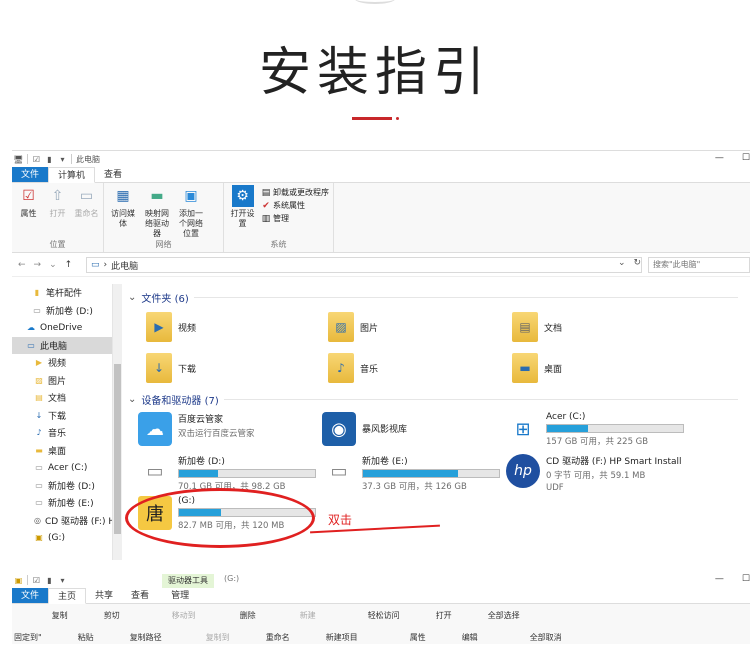  What do you see at coordinates (62, 363) in the screenshot?
I see `nav-item: ▶ 视频` at bounding box center [62, 363].